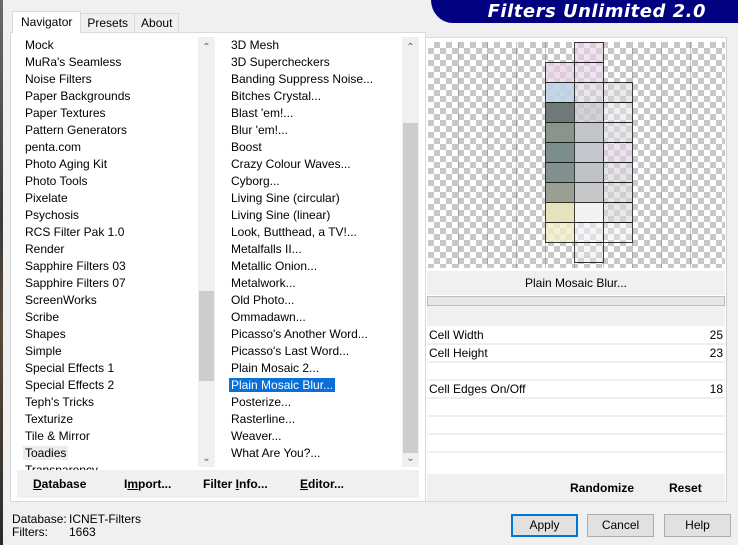  Describe the element at coordinates (70, 368) in the screenshot. I see `categories-item-label: Special Effects 1` at that location.